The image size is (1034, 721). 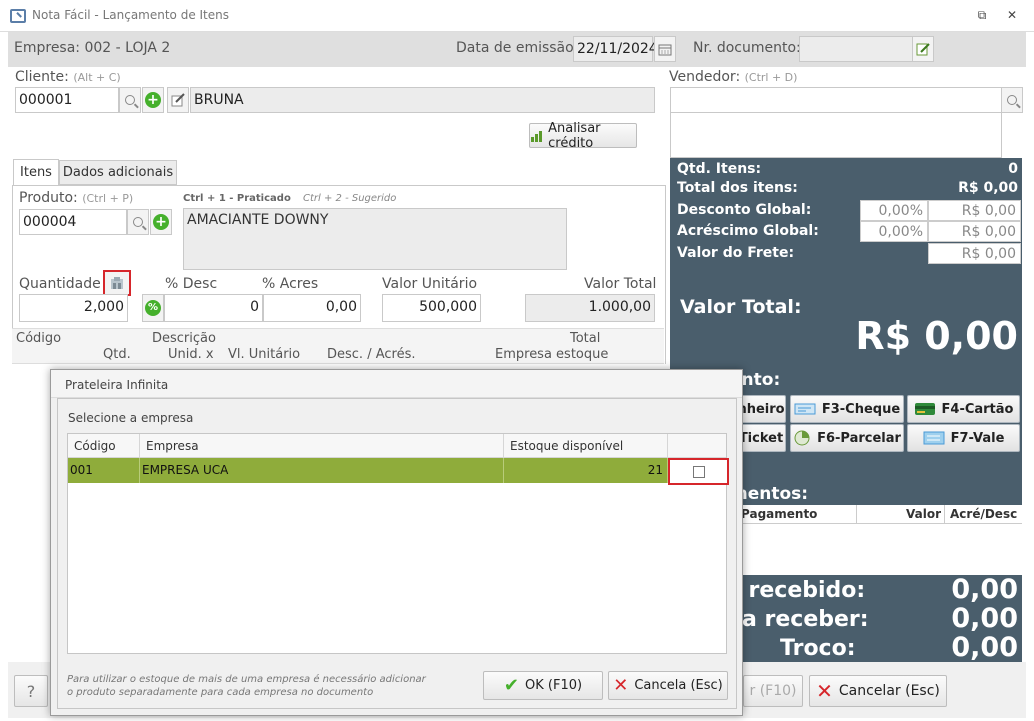 I want to click on row-estoque: 21, so click(x=586, y=470).